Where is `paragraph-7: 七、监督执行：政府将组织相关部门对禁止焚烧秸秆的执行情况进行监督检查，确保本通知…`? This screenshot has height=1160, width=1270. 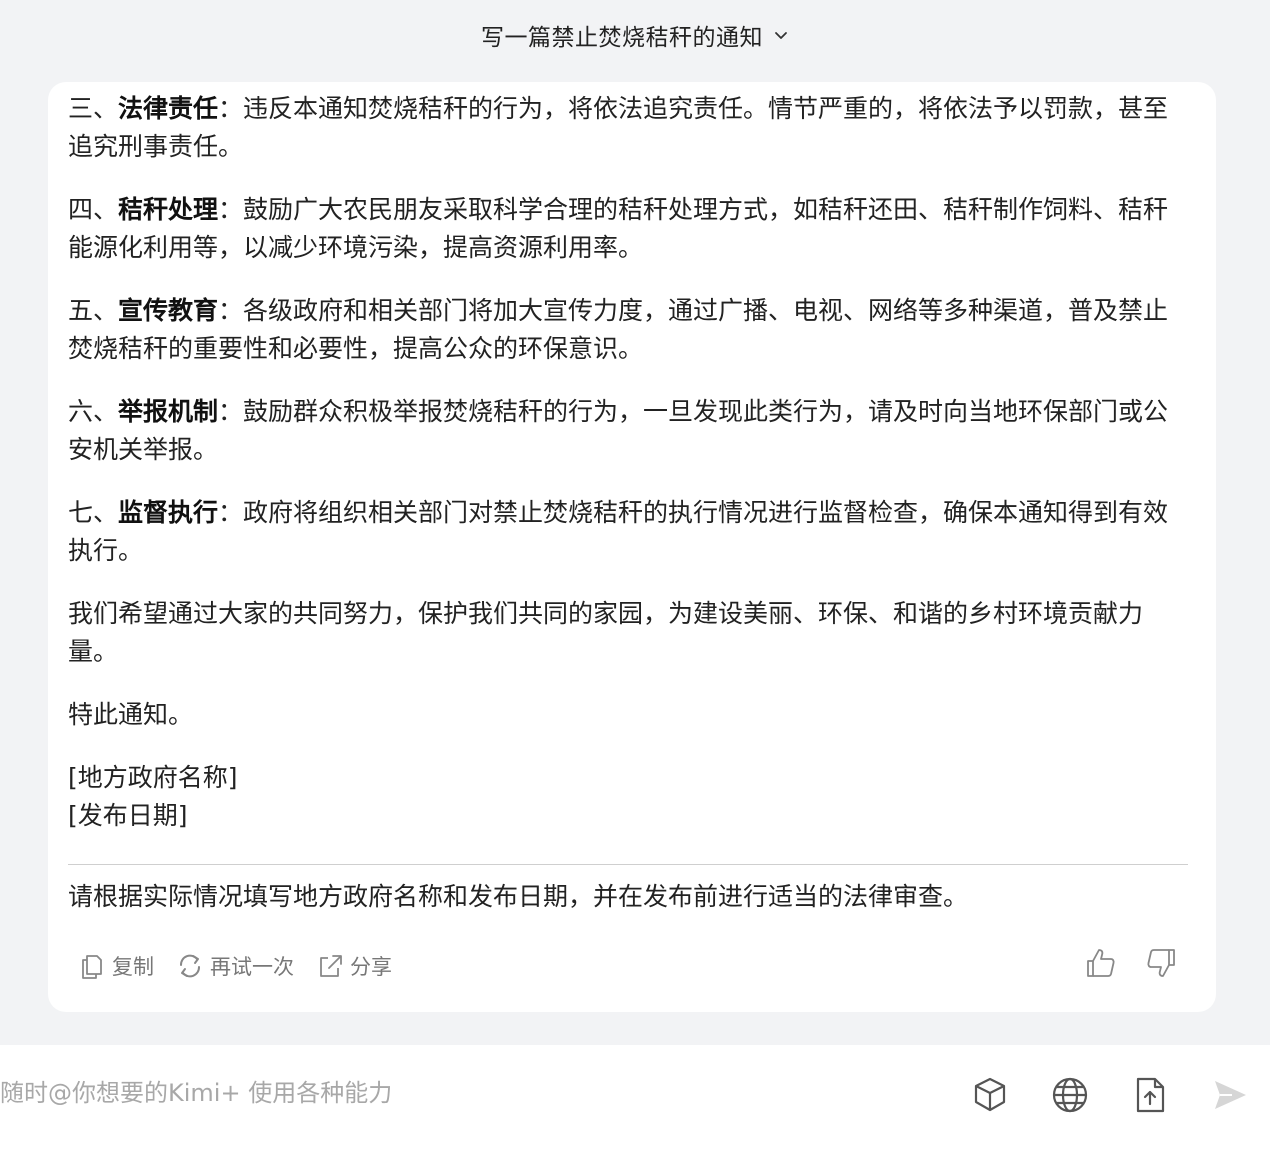 paragraph-7: 七、监督执行：政府将组织相关部门对禁止焚烧秸秆的执行情况进行监督检查，确保本通知… is located at coordinates (618, 531).